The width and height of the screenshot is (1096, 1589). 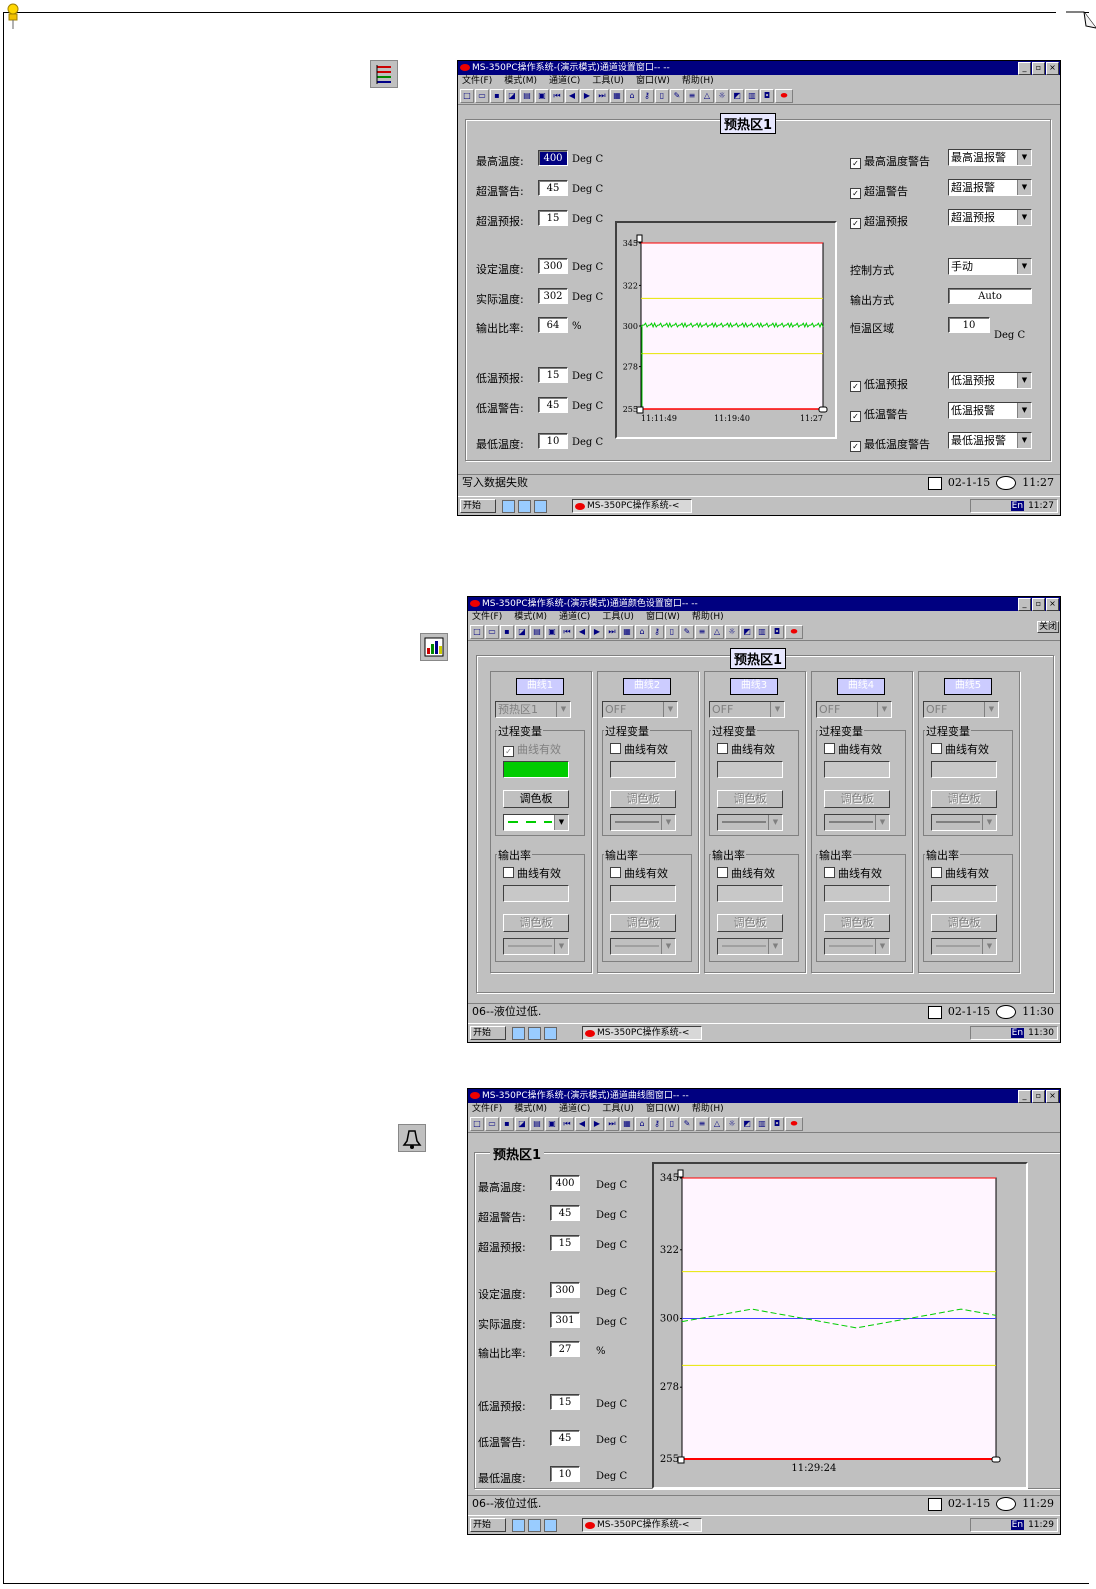 I want to click on new-icon: □, so click(x=467, y=96).